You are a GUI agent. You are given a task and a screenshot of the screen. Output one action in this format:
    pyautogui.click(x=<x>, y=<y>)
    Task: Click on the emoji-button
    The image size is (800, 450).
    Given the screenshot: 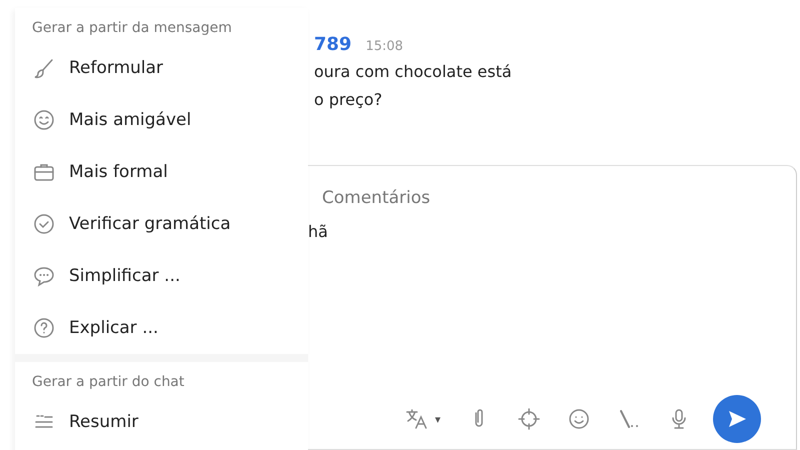 What is the action you would take?
    pyautogui.click(x=579, y=419)
    